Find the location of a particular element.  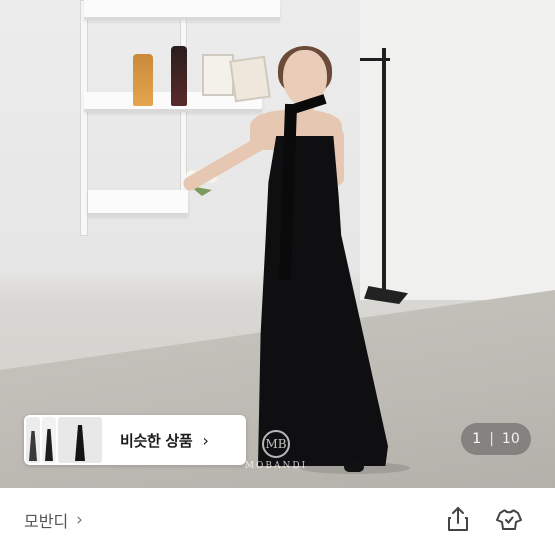

wishlist-button is located at coordinates (509, 519).